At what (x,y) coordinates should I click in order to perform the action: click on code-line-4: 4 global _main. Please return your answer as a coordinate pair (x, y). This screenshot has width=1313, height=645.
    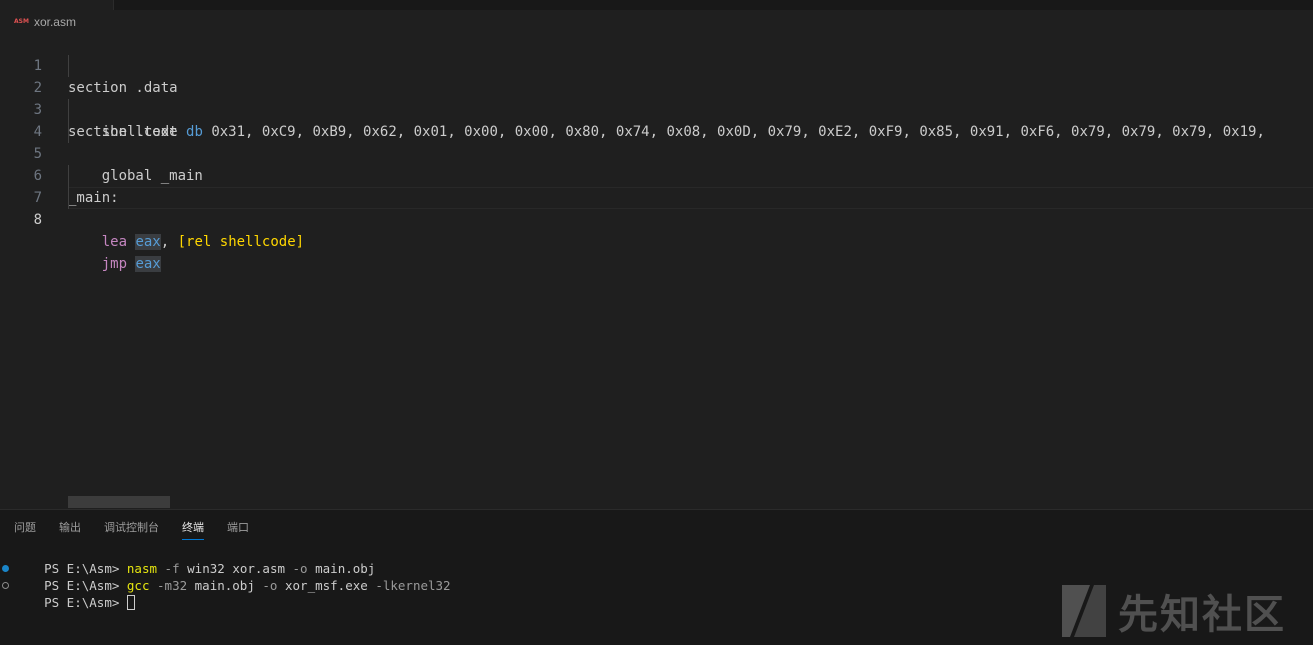
    Looking at the image, I should click on (656, 141).